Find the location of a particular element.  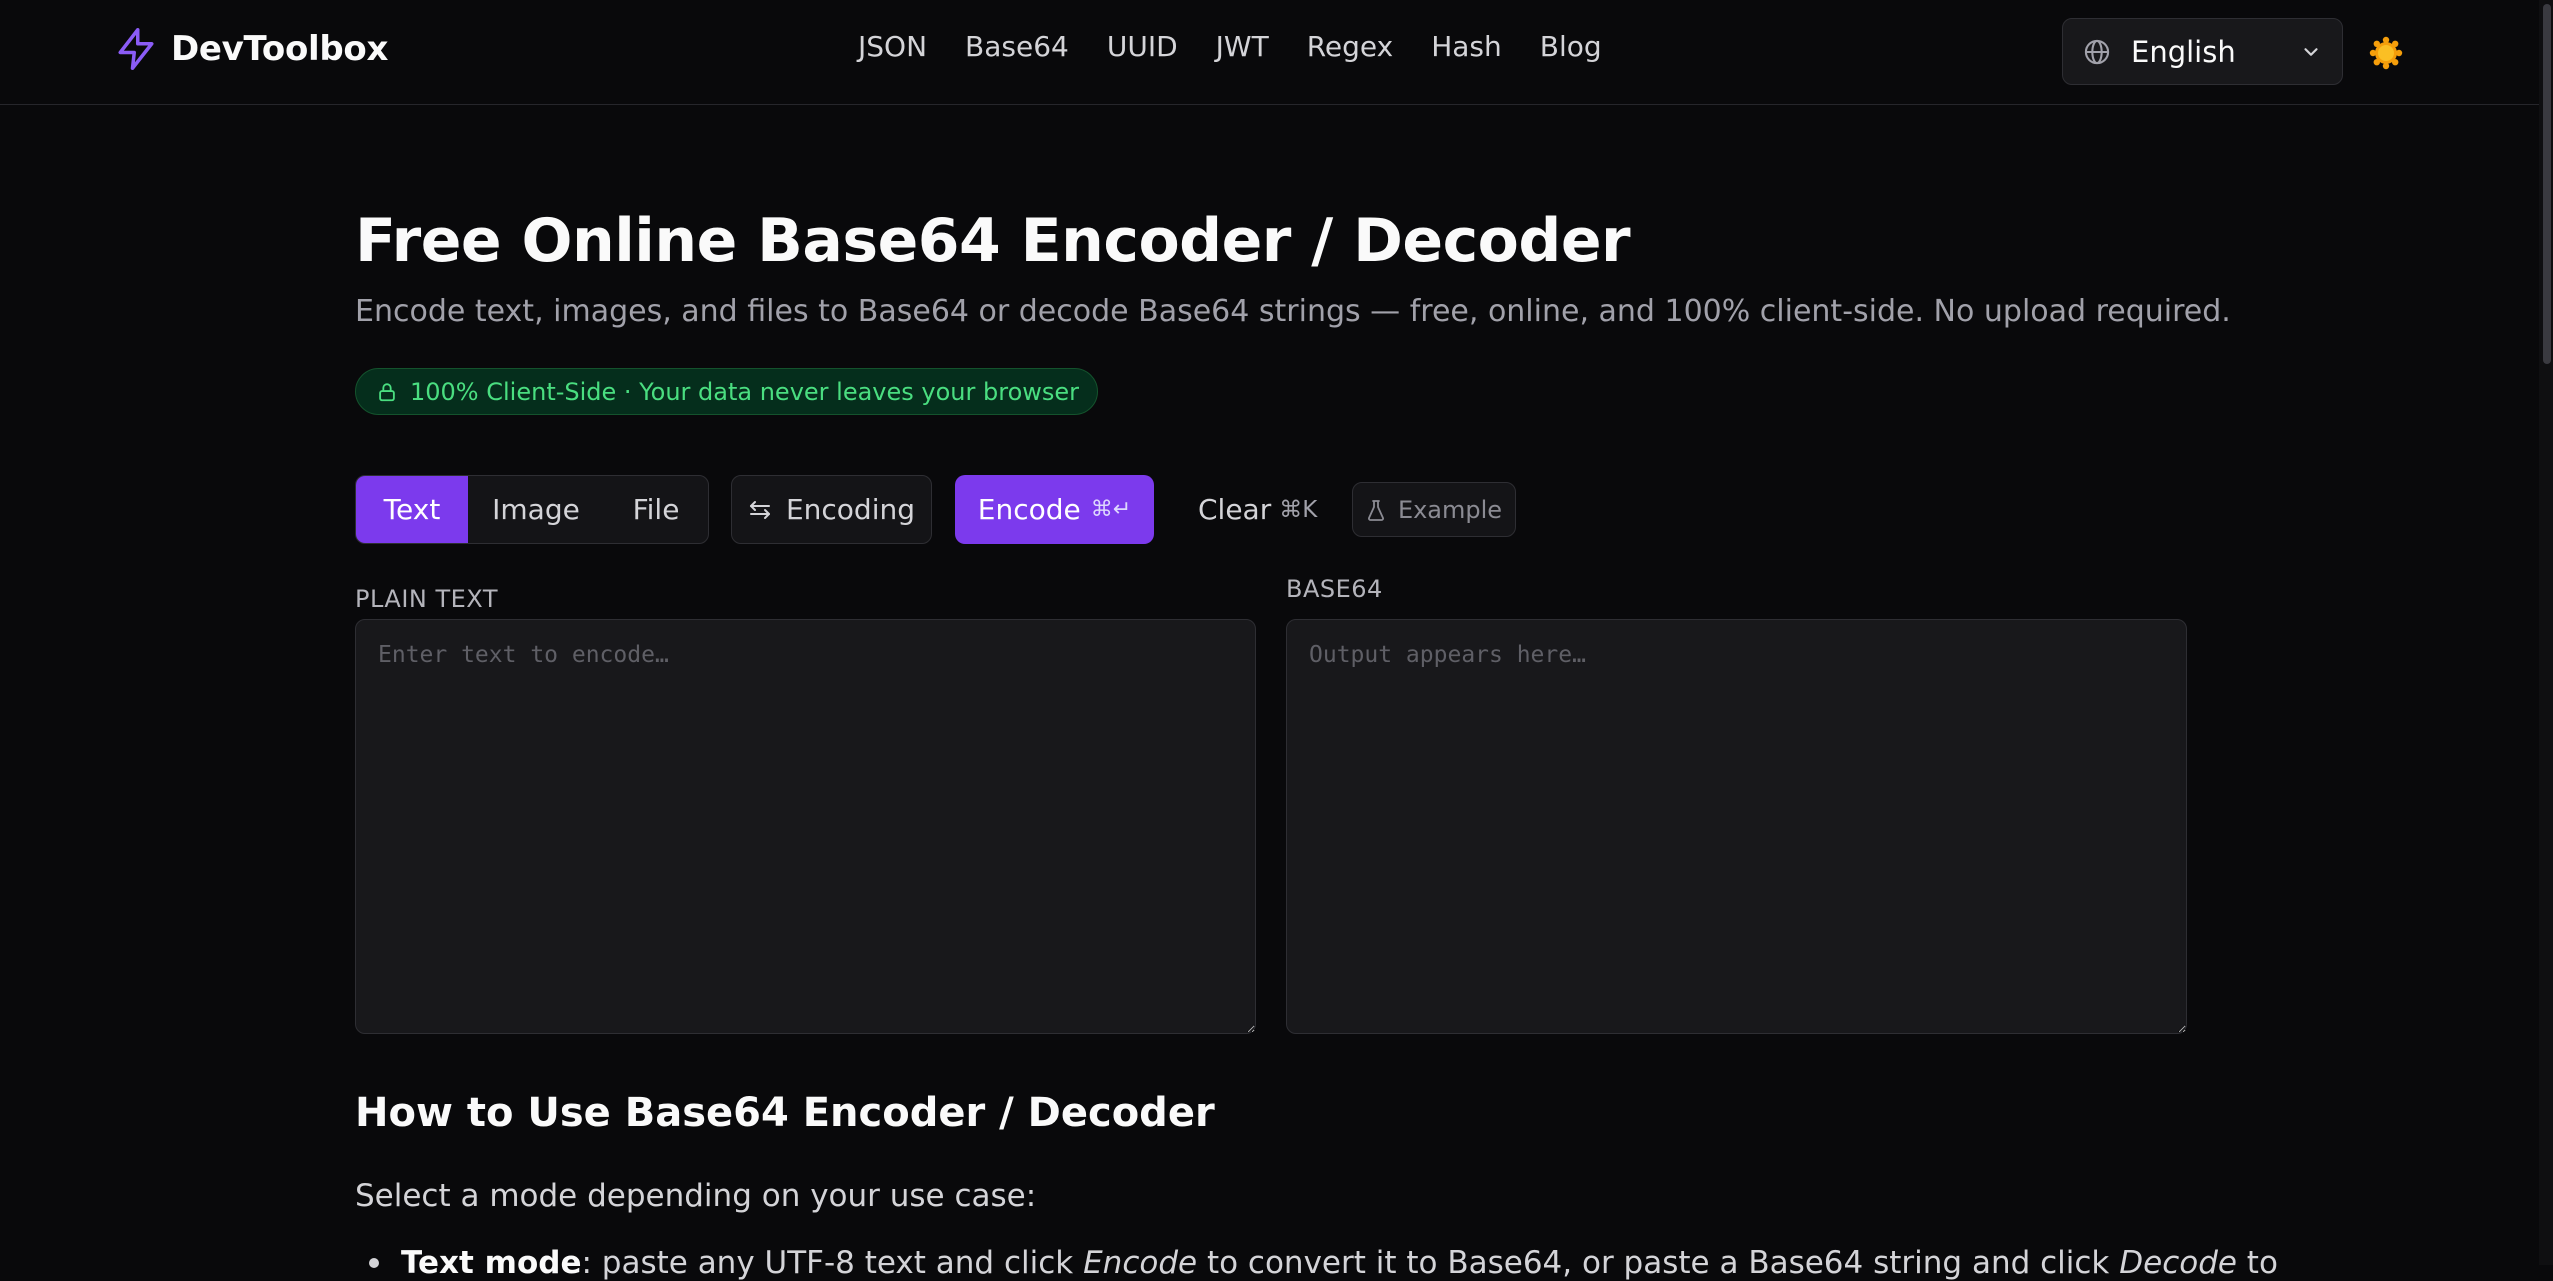

brand-logo: DevToolbox is located at coordinates (251, 49).